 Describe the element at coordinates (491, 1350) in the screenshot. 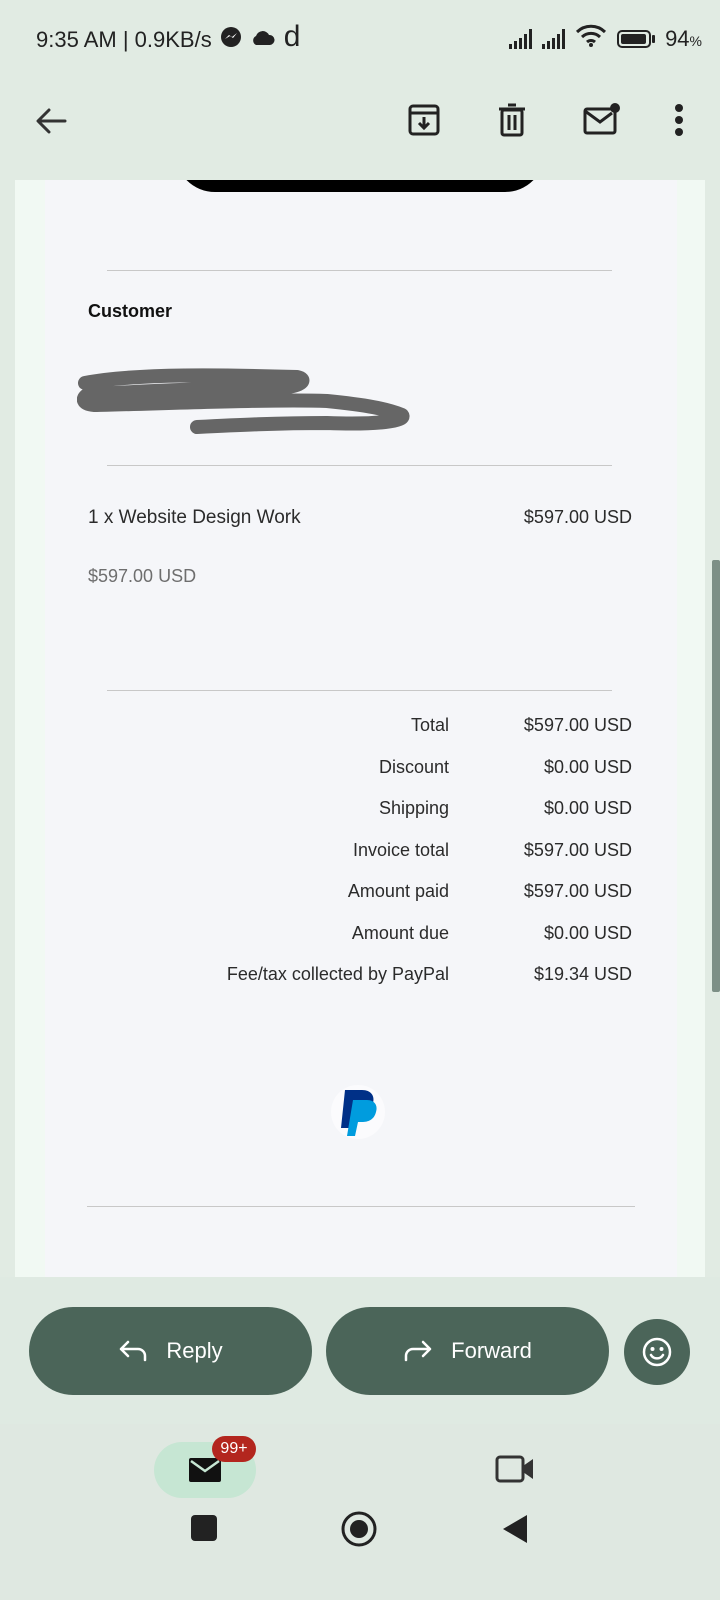

I see `forward-label: Forward` at that location.